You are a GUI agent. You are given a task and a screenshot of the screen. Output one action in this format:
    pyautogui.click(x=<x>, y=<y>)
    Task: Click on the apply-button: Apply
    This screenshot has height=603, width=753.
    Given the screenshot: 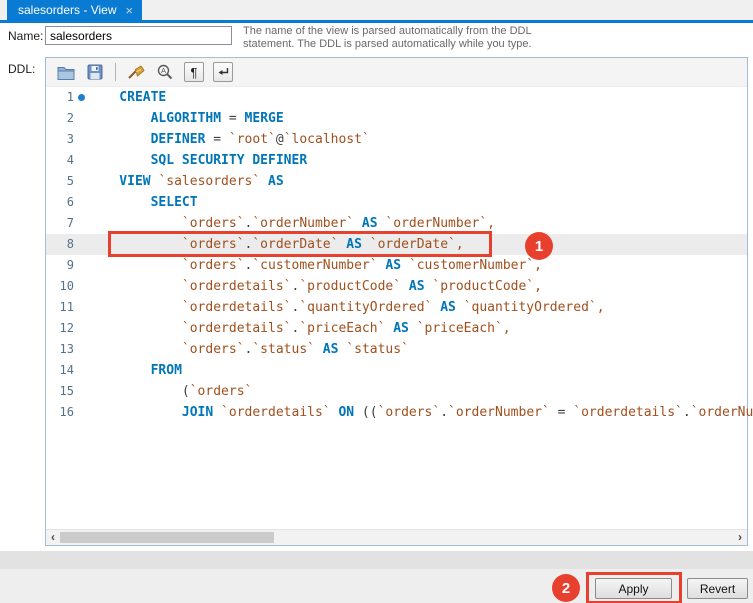 What is the action you would take?
    pyautogui.click(x=633, y=588)
    